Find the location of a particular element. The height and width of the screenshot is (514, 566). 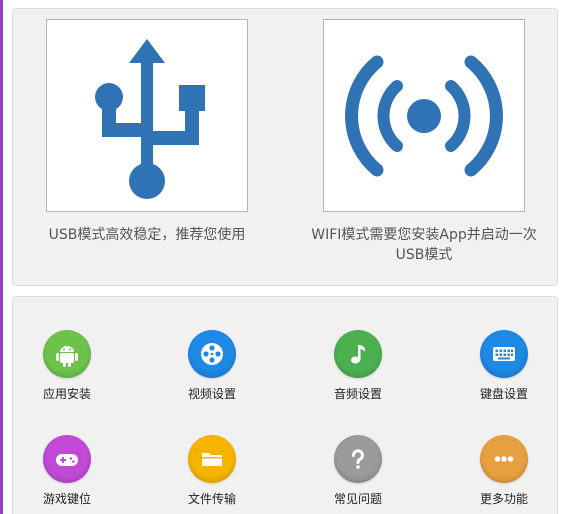

wifi-signal-icon is located at coordinates (424, 115).